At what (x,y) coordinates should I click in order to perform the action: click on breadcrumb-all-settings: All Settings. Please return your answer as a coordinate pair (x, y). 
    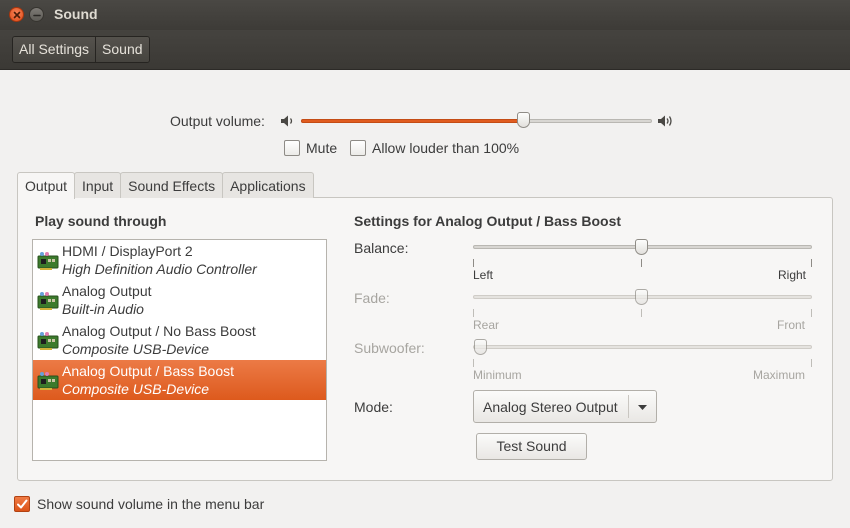
    Looking at the image, I should click on (54, 49).